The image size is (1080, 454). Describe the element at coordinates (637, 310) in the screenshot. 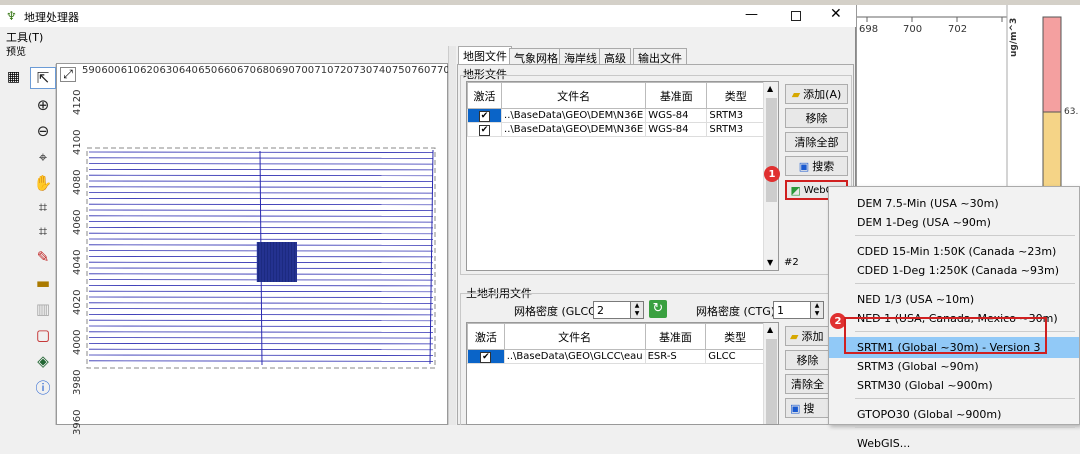

I see `glcc-density-spinner: ▲ ▼` at that location.